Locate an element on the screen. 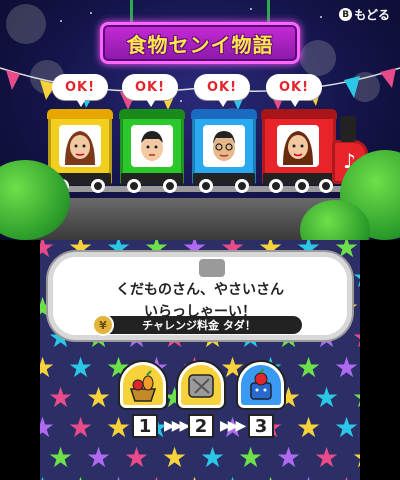 The image size is (400, 480). train-icon is located at coordinates (212, 268).